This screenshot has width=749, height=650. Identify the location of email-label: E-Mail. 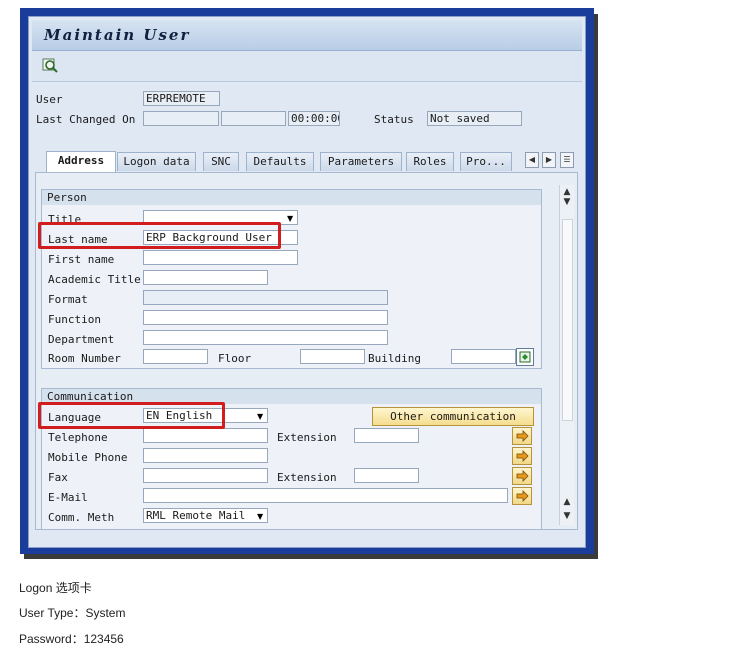
(68, 497).